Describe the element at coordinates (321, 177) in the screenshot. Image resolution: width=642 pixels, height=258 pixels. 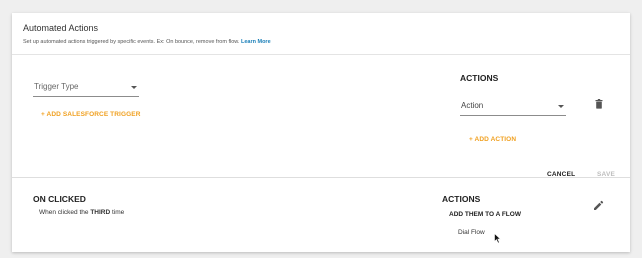
I see `section-divider` at that location.